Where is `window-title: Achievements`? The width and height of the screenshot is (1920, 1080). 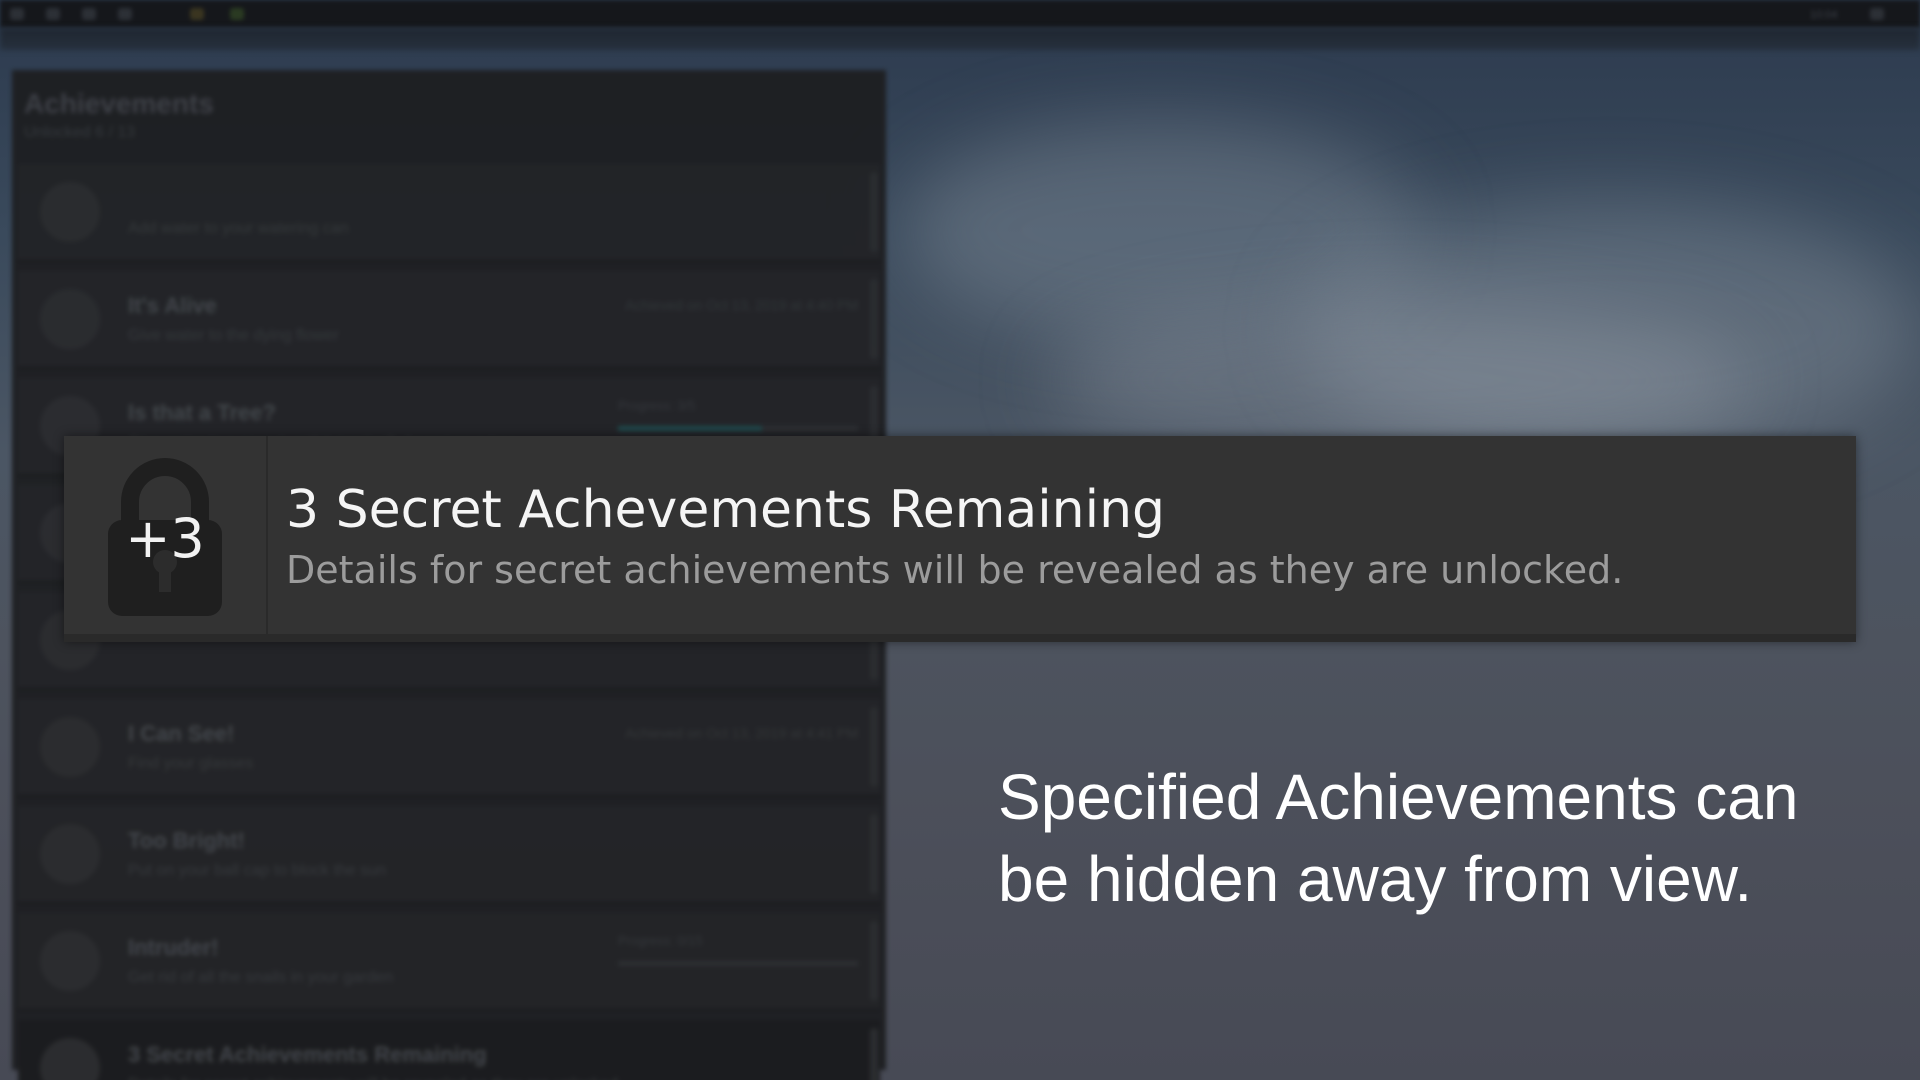
window-title: Achievements is located at coordinates (119, 103).